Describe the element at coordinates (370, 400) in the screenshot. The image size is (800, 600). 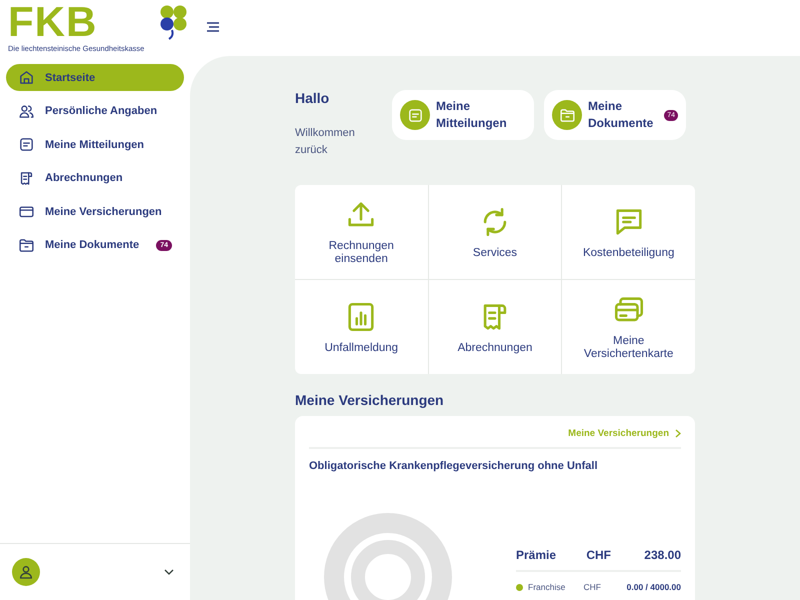
I see `section-heading: Meine Versicherungen` at that location.